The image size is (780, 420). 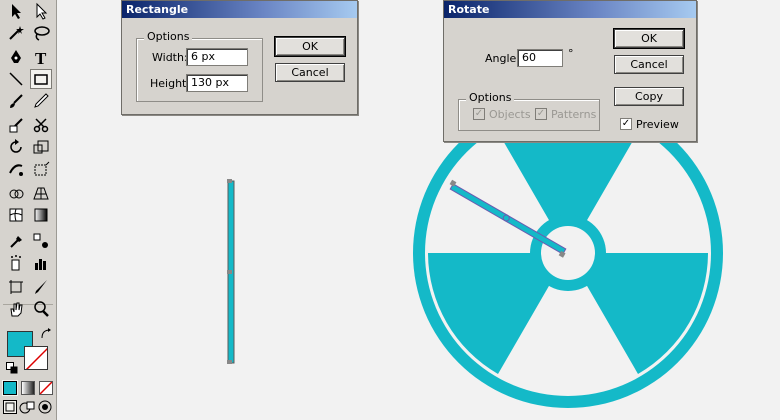 I want to click on scissors-icon, so click(x=41, y=125).